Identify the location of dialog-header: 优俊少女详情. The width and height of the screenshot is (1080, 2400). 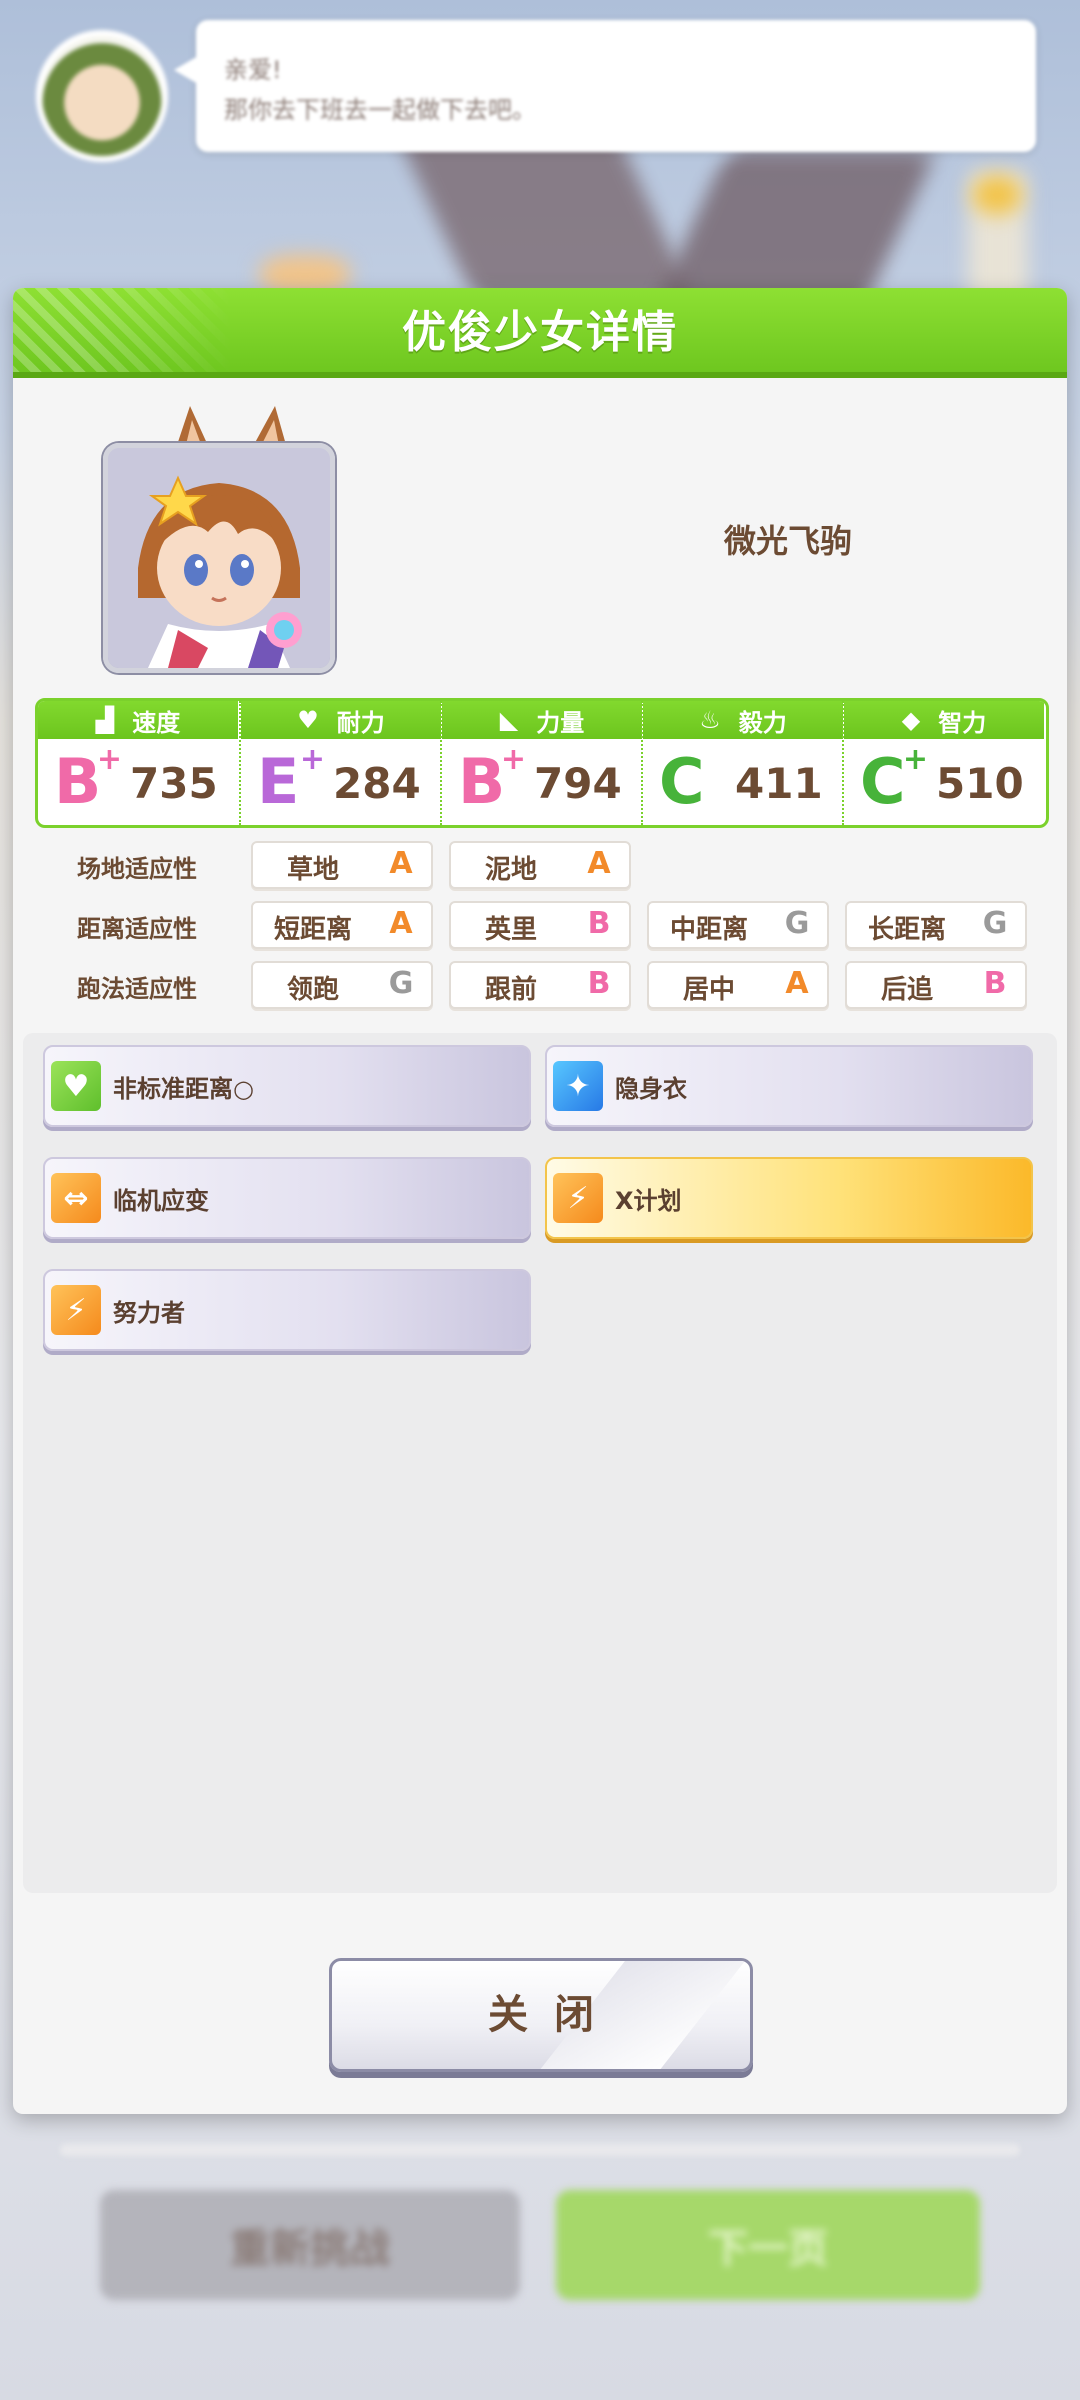
(540, 333).